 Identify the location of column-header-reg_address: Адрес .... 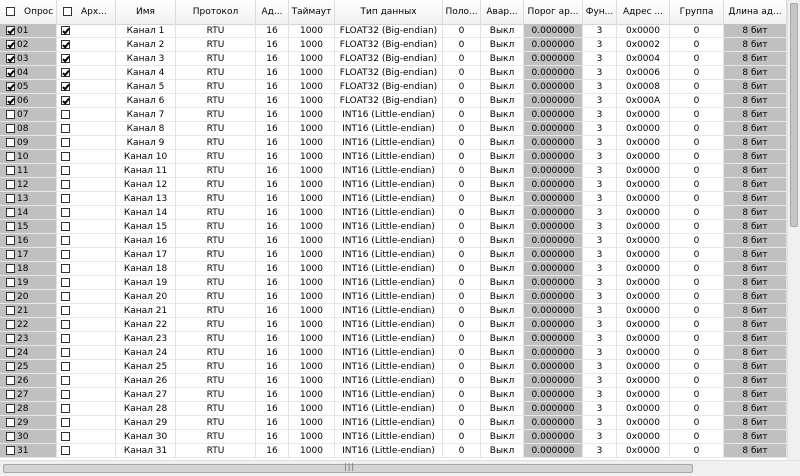
(643, 12).